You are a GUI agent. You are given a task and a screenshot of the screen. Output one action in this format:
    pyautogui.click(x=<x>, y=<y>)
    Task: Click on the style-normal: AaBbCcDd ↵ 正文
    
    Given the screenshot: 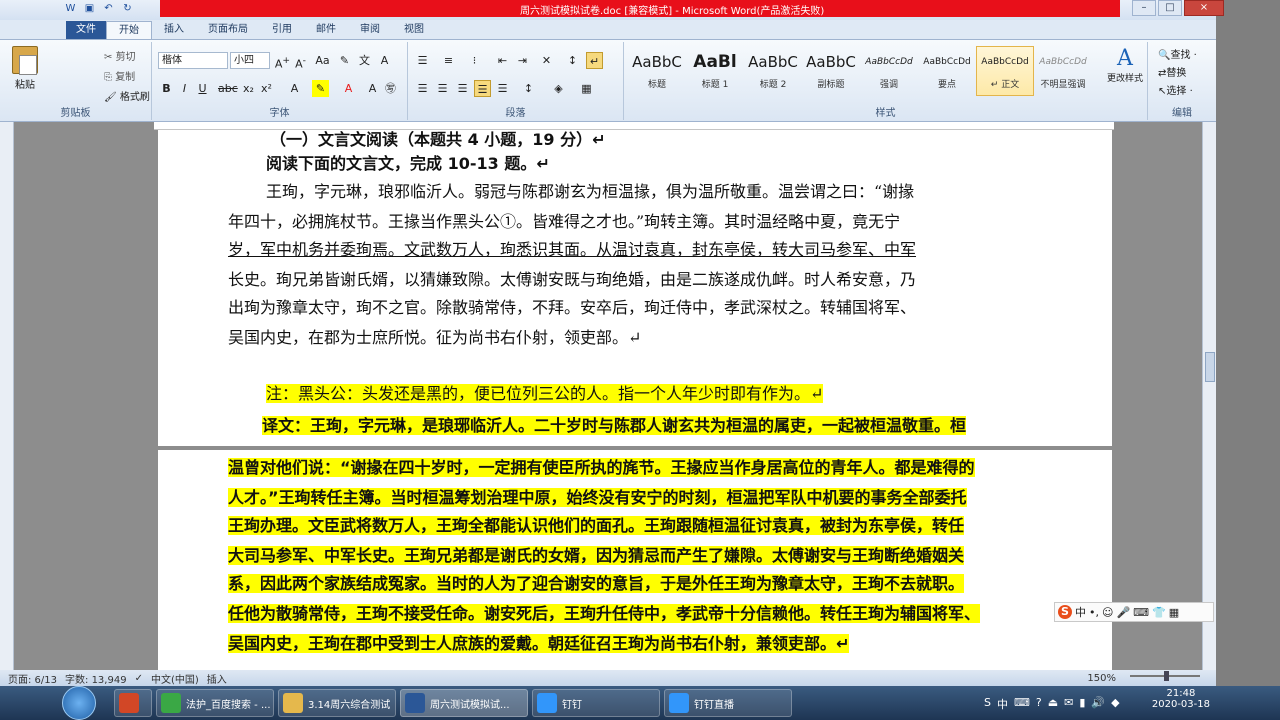 What is the action you would take?
    pyautogui.click(x=1005, y=71)
    